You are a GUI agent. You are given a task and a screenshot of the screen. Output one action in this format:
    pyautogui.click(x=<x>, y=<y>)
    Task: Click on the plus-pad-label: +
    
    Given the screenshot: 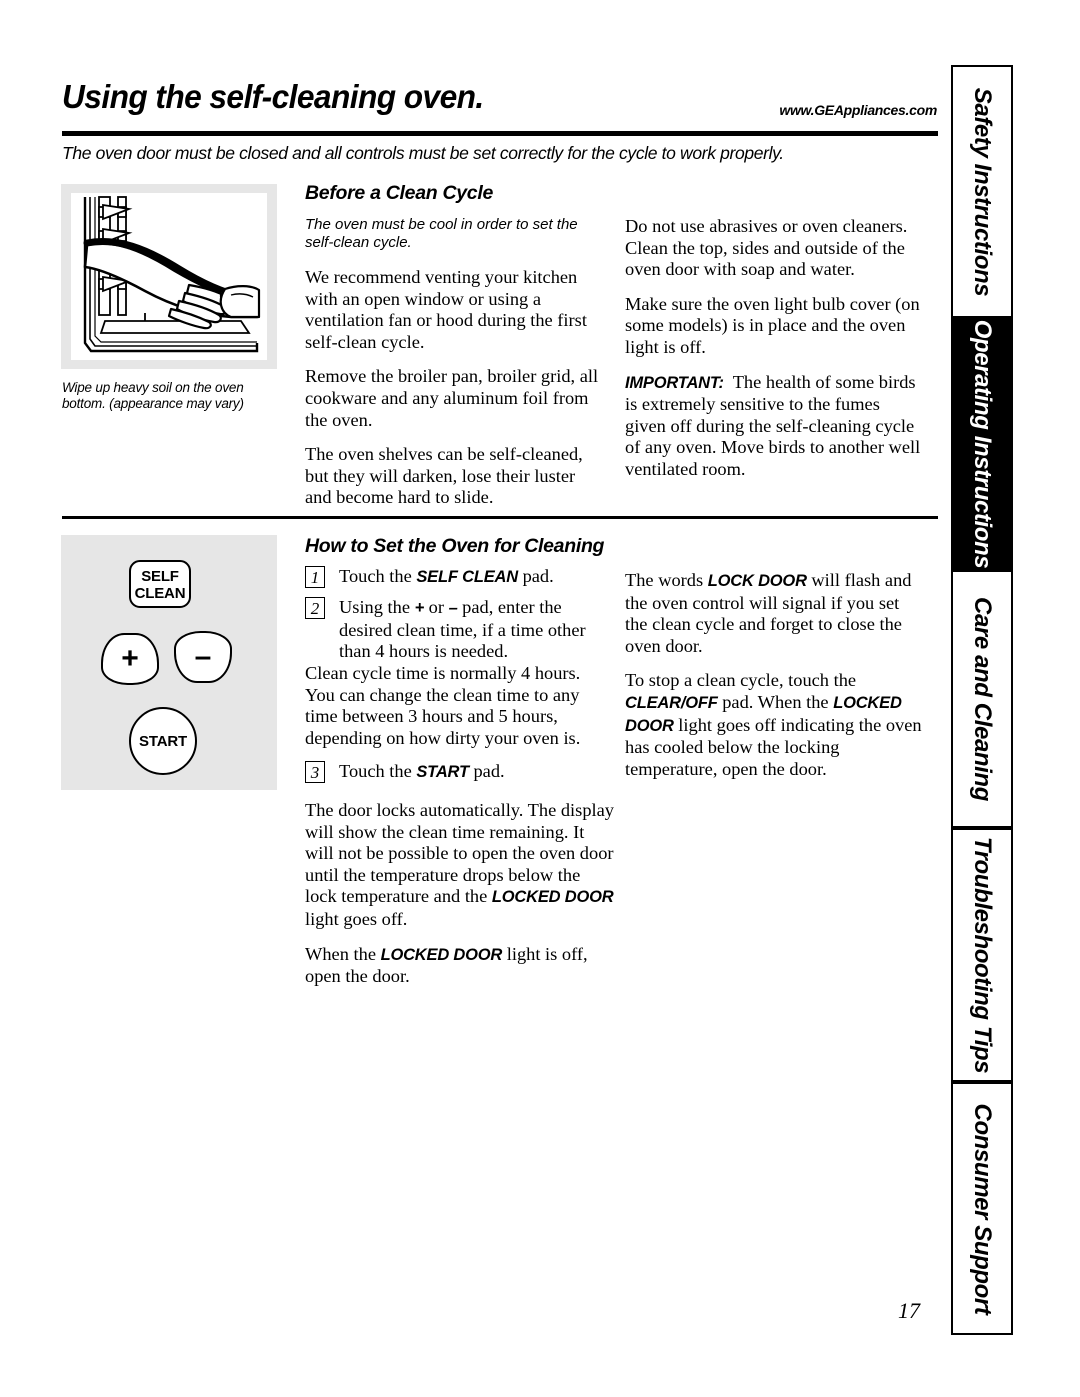 What is the action you would take?
    pyautogui.click(x=130, y=658)
    